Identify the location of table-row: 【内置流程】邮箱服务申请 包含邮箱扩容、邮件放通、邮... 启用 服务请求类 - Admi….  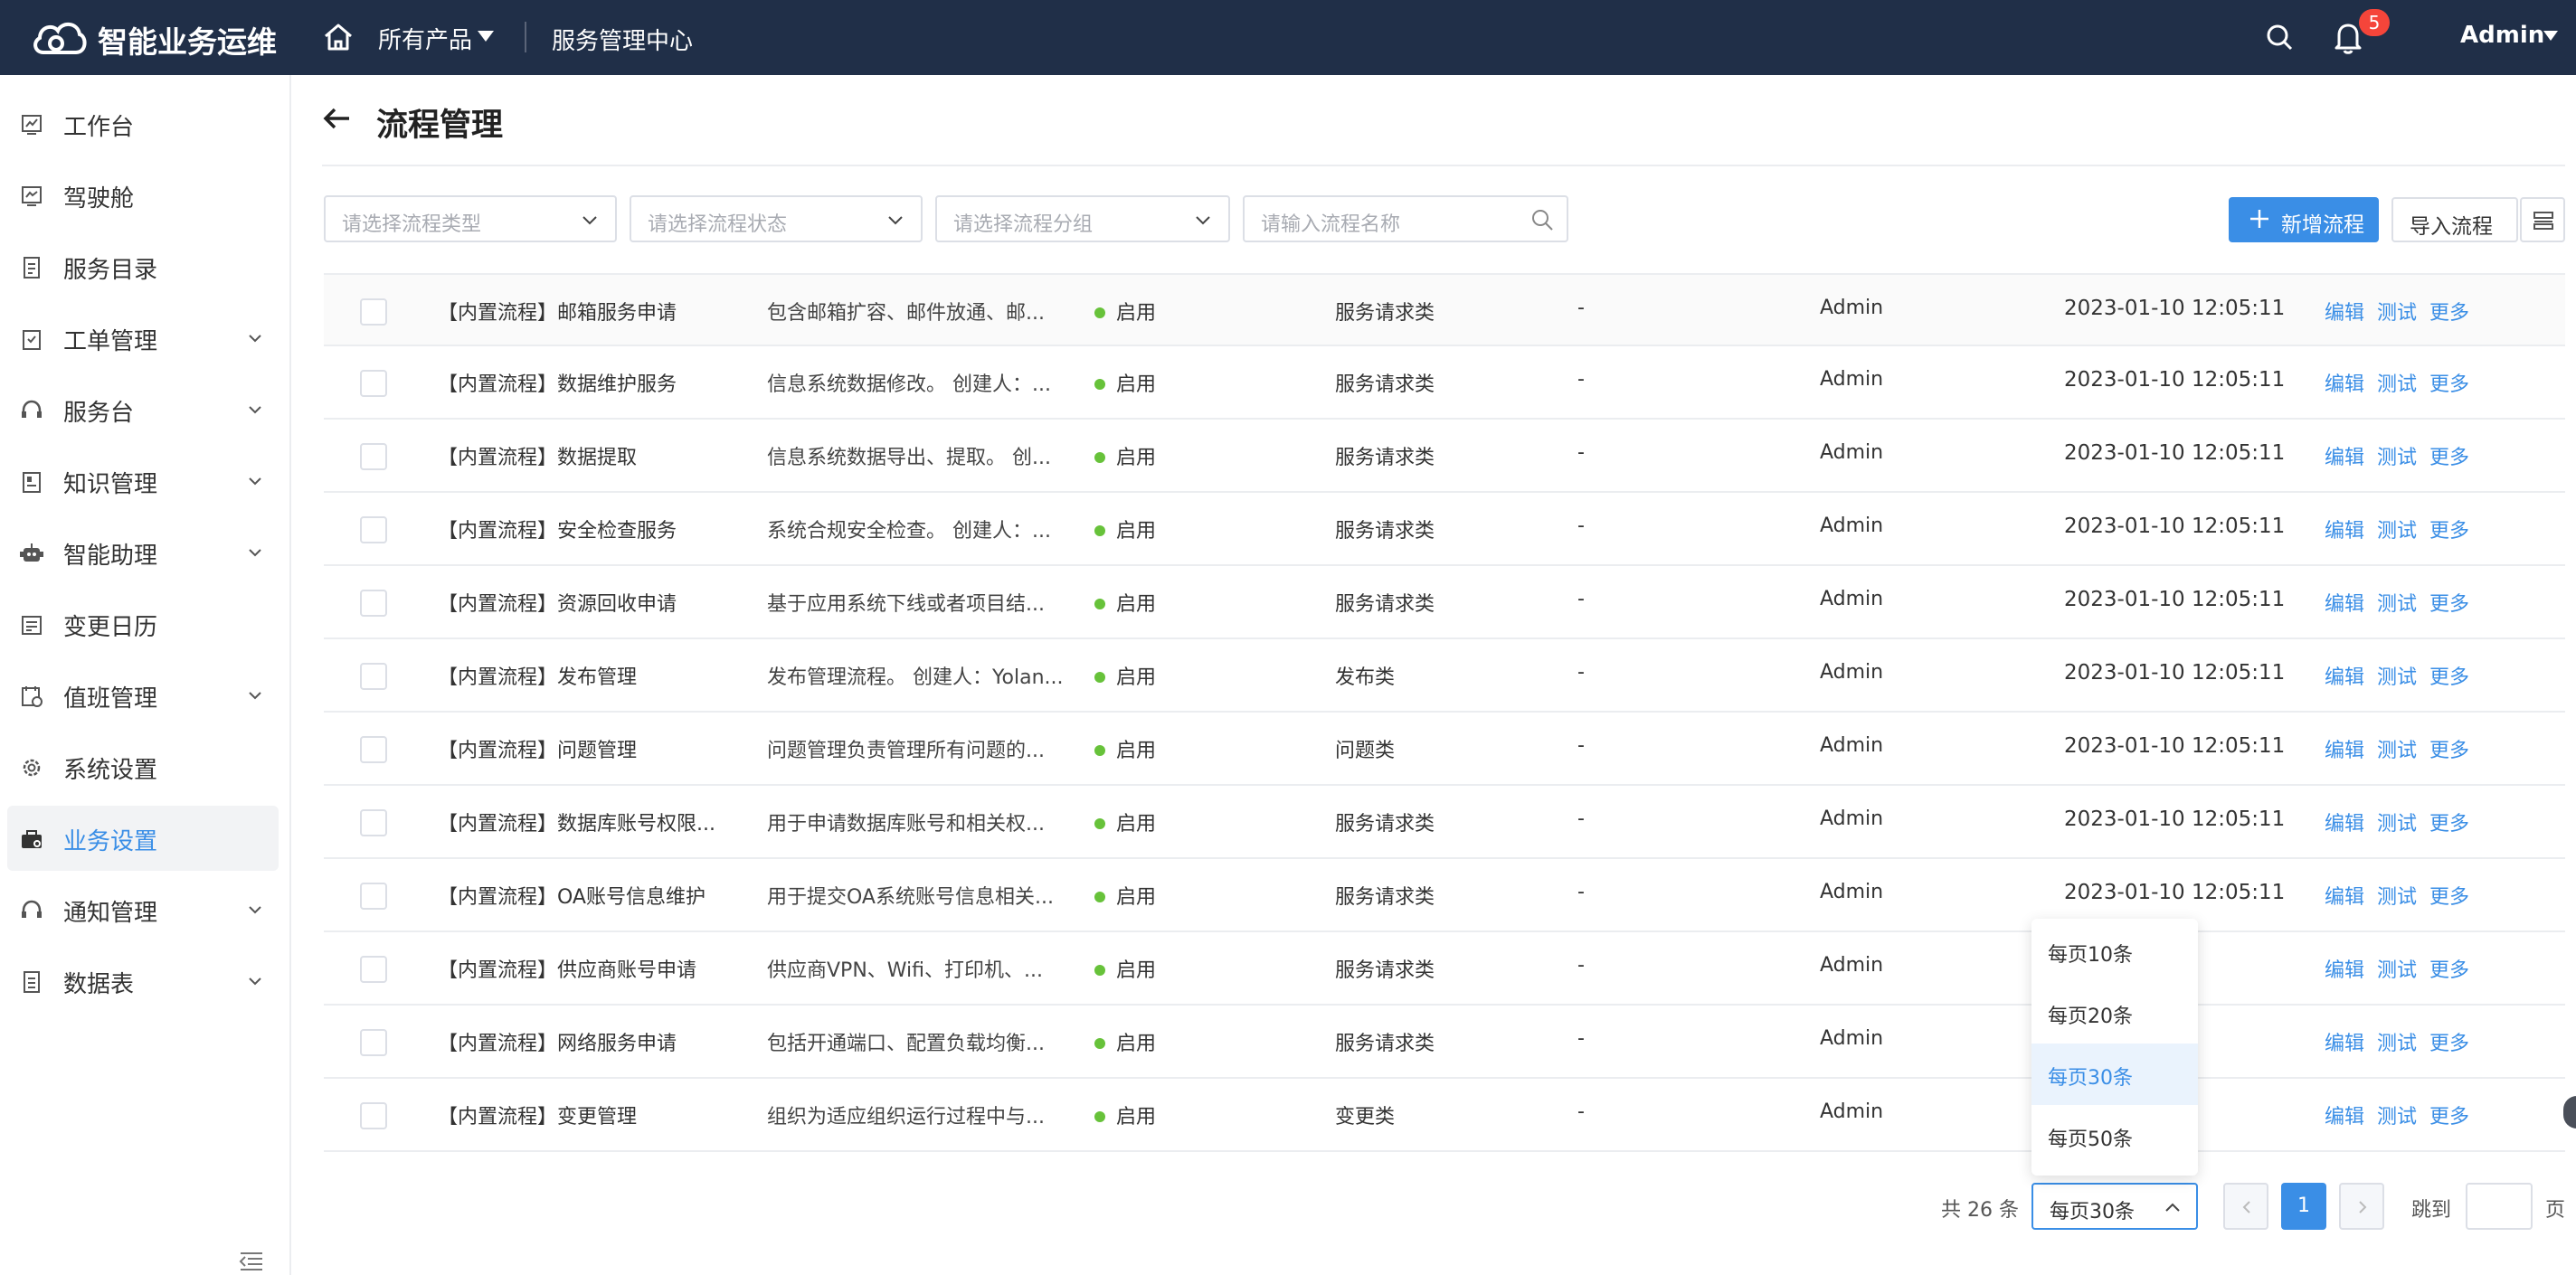
(1444, 310).